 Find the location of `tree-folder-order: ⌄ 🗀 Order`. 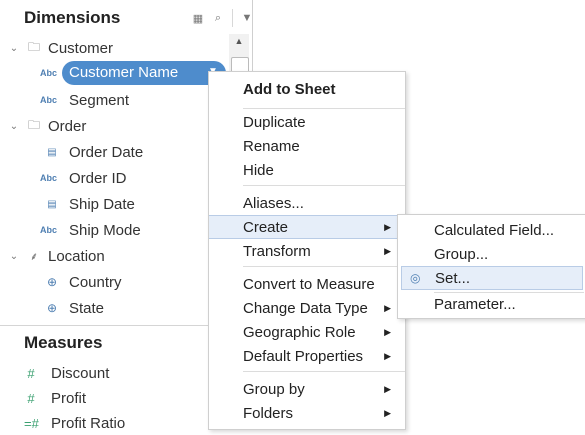

tree-folder-order: ⌄ 🗀 Order is located at coordinates (46, 126).